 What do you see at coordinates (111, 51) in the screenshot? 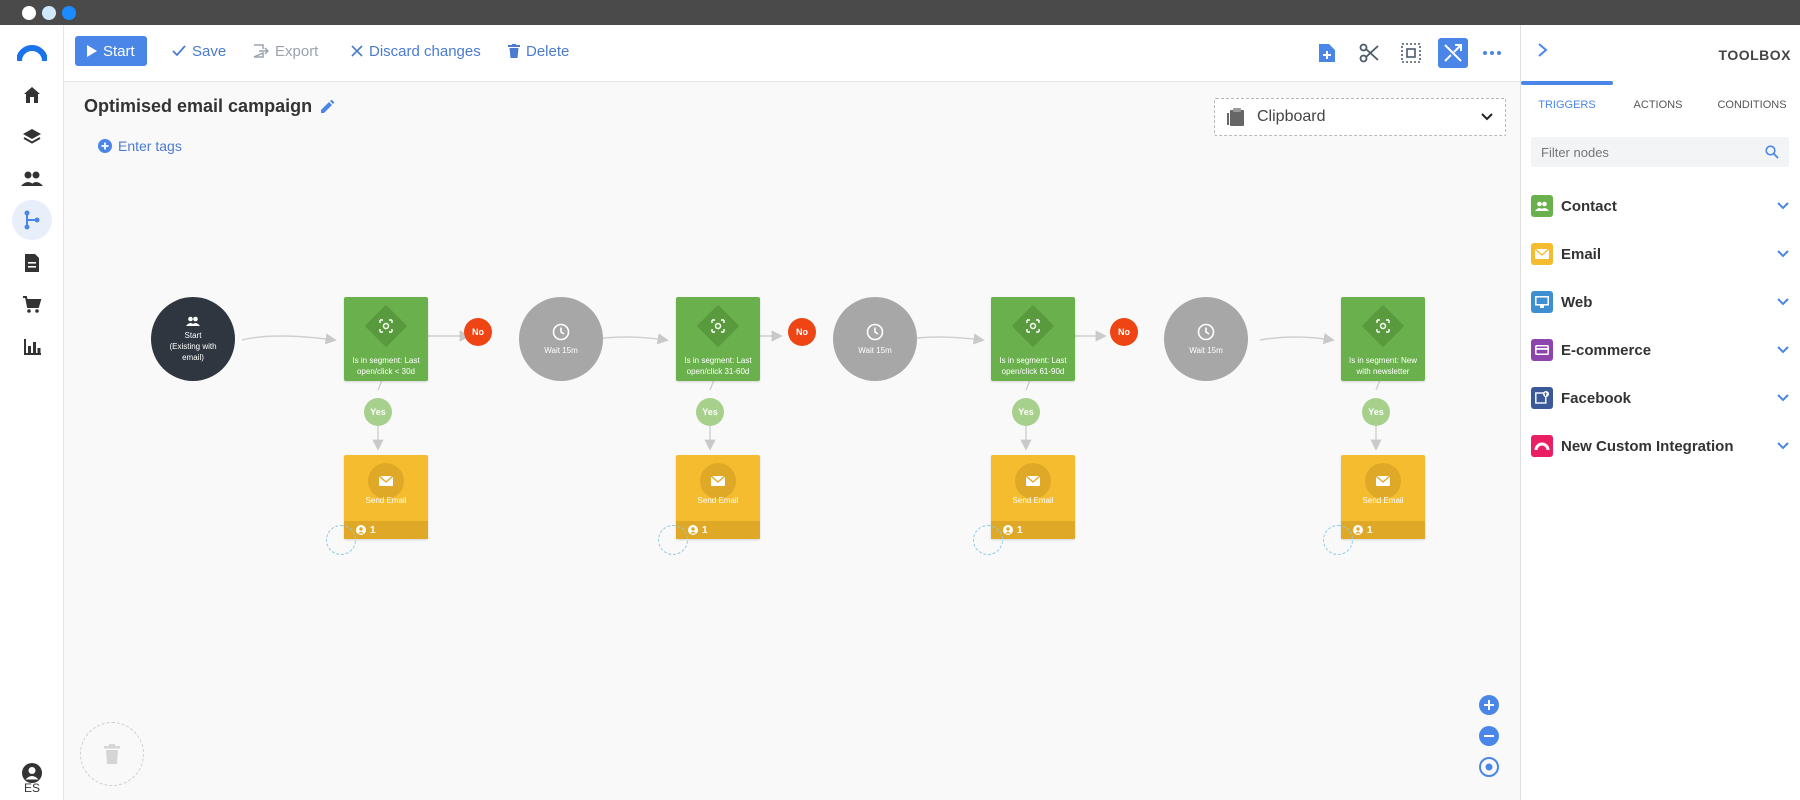
I see `start-button: Start` at bounding box center [111, 51].